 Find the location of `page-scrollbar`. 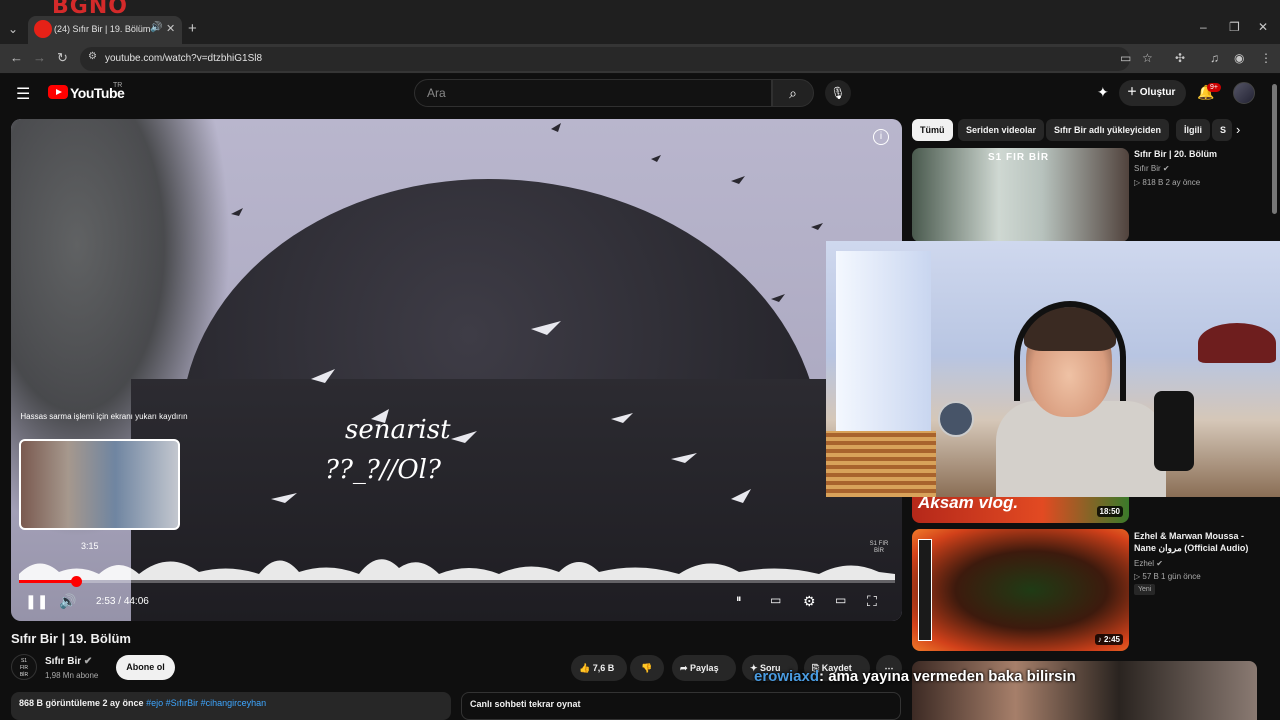

page-scrollbar is located at coordinates (1274, 149).